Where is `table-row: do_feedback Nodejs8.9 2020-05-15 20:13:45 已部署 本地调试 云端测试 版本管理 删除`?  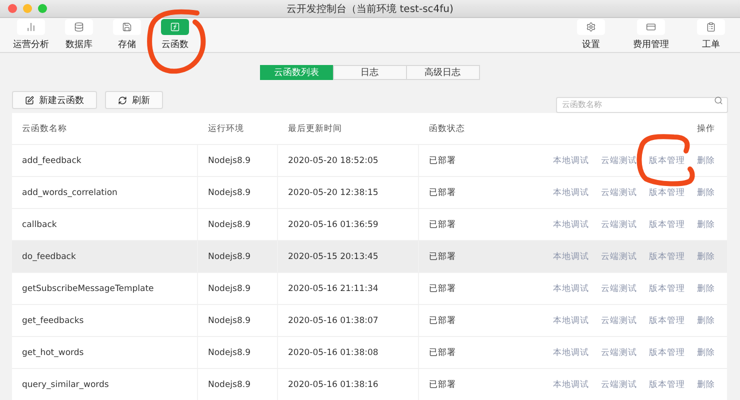
table-row: do_feedback Nodejs8.9 2020-05-15 20:13:45 已部署 本地调试 云端测试 版本管理 删除 is located at coordinates (369, 256).